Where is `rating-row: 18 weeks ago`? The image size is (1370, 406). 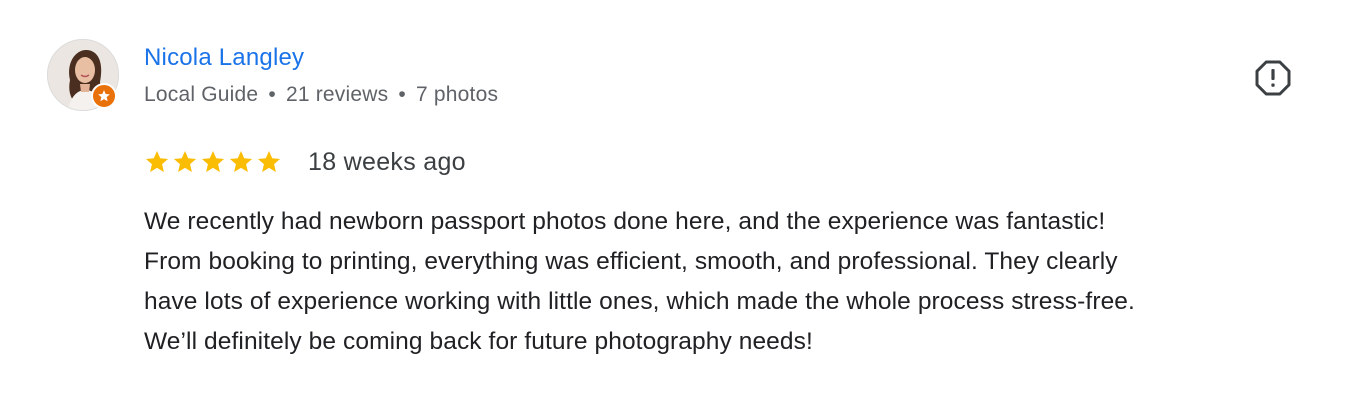
rating-row: 18 weeks ago is located at coordinates (305, 162).